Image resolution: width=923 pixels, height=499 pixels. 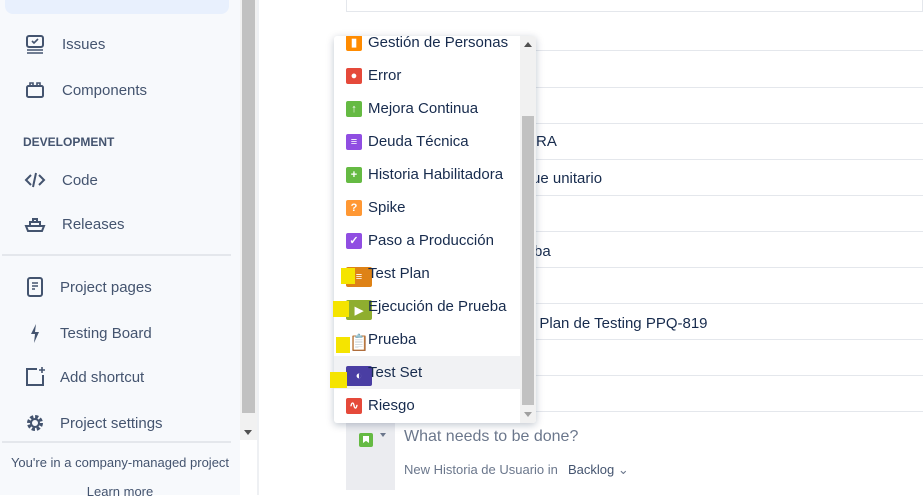 I want to click on issue-type-option: + Historia Habilitadora, so click(x=427, y=174).